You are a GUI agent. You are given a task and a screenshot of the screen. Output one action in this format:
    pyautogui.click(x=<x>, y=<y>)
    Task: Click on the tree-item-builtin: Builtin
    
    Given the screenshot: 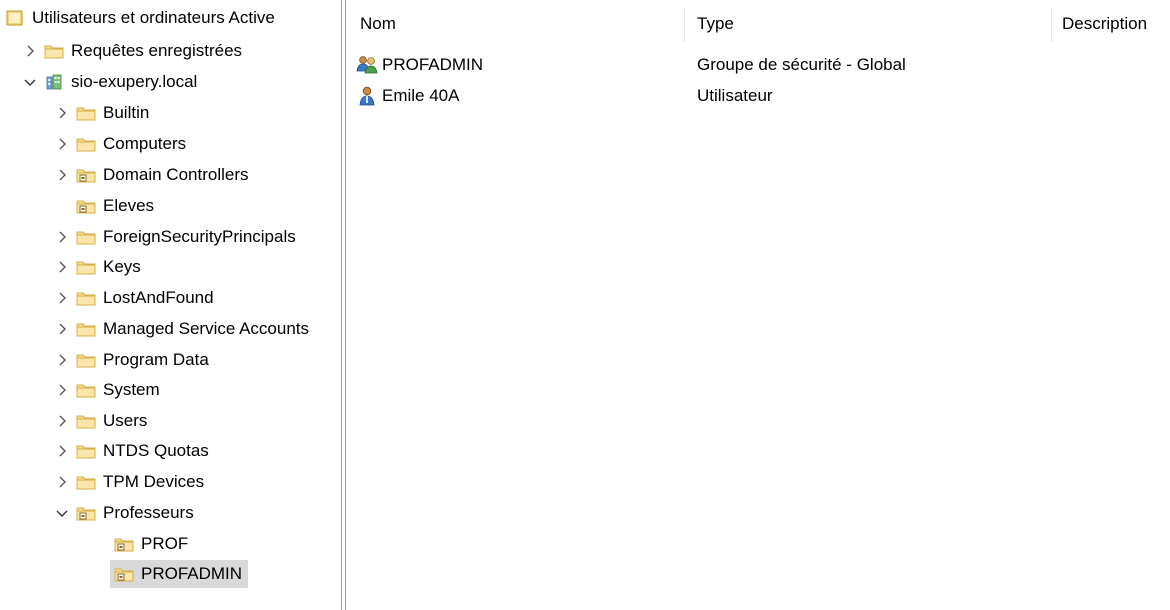 What is the action you would take?
    pyautogui.click(x=101, y=113)
    